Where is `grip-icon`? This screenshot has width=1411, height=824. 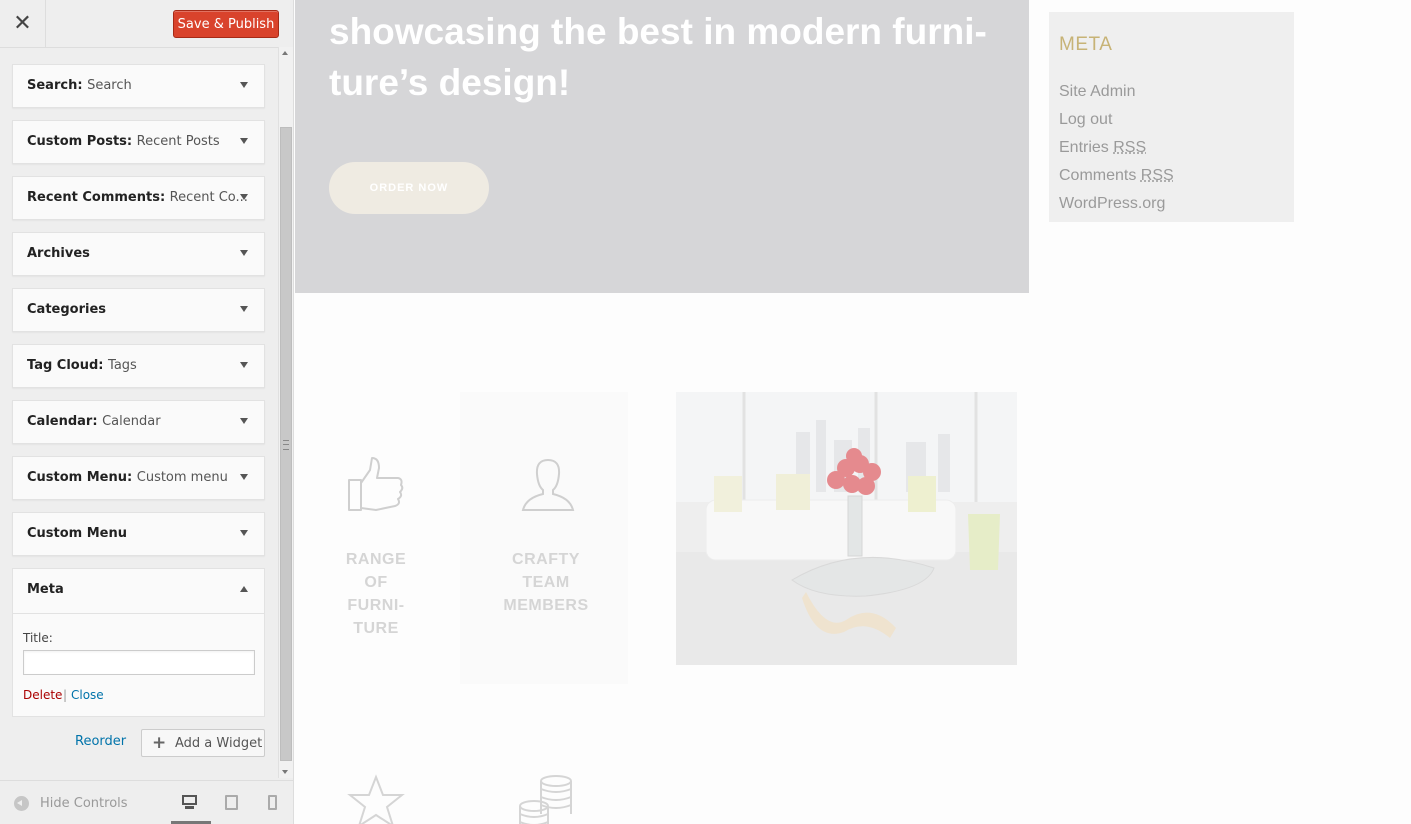 grip-icon is located at coordinates (286, 445).